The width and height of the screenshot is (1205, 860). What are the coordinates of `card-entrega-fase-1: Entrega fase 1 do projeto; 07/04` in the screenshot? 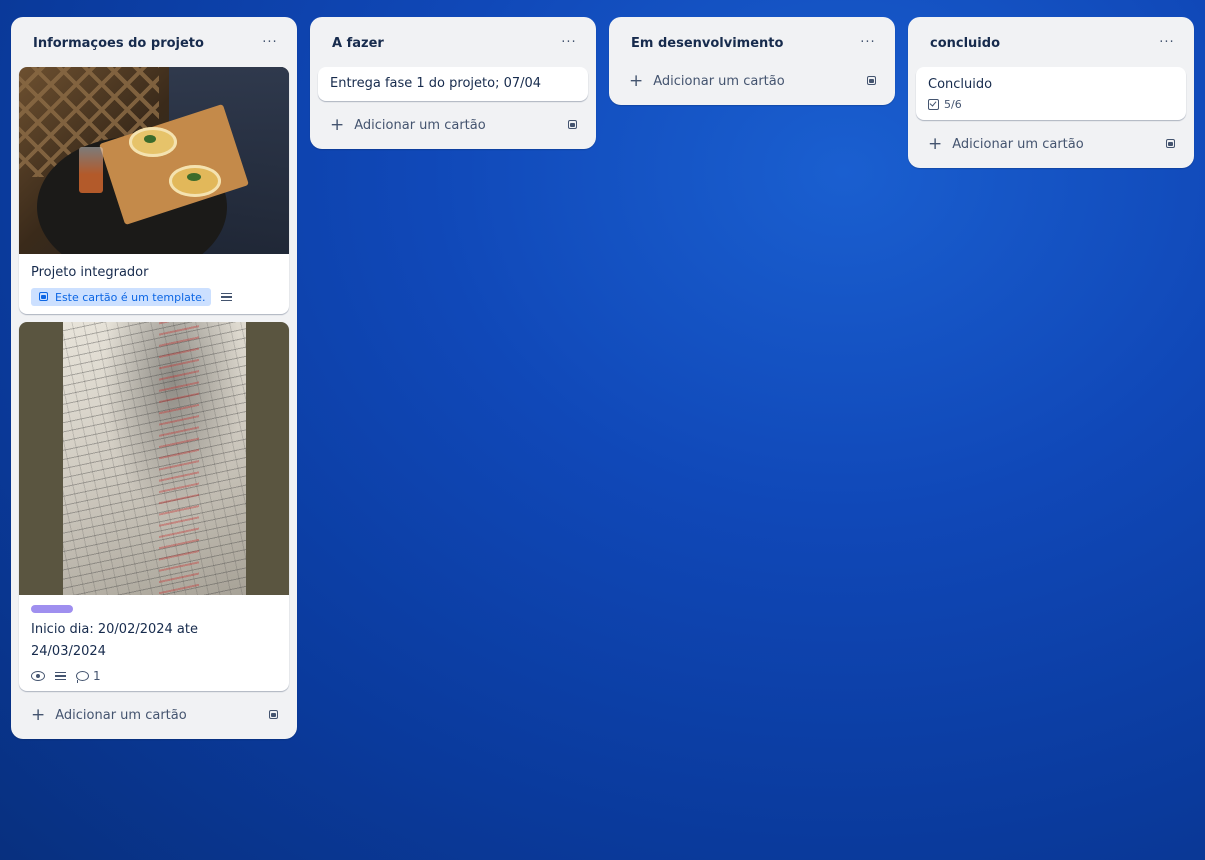 It's located at (453, 84).